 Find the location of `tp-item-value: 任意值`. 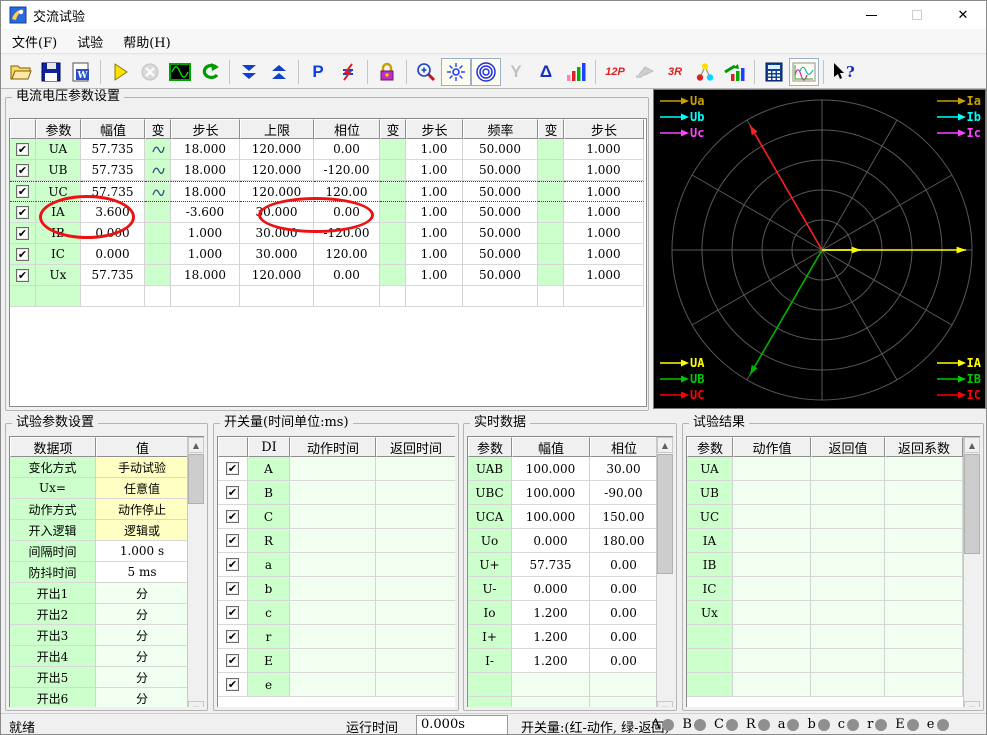

tp-item-value: 任意值 is located at coordinates (142, 488).